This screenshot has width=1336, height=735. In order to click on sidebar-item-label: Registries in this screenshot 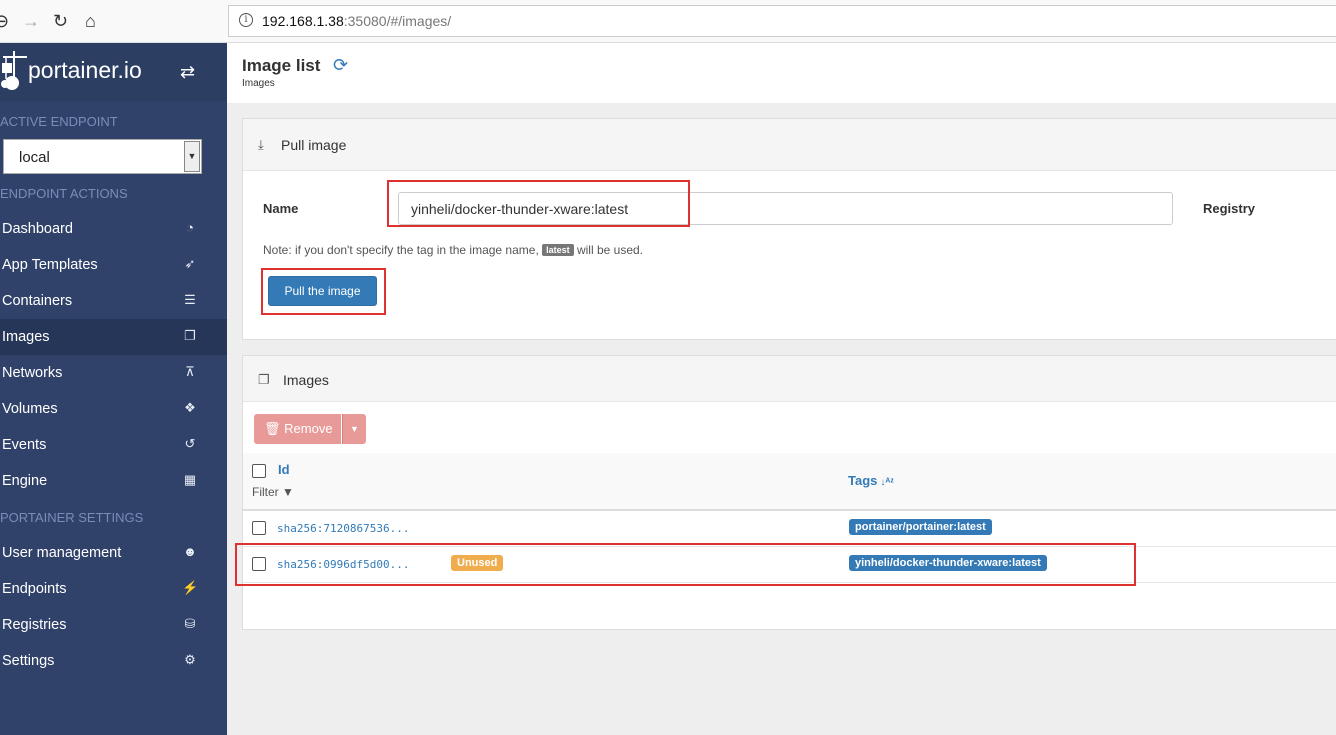, I will do `click(34, 625)`.